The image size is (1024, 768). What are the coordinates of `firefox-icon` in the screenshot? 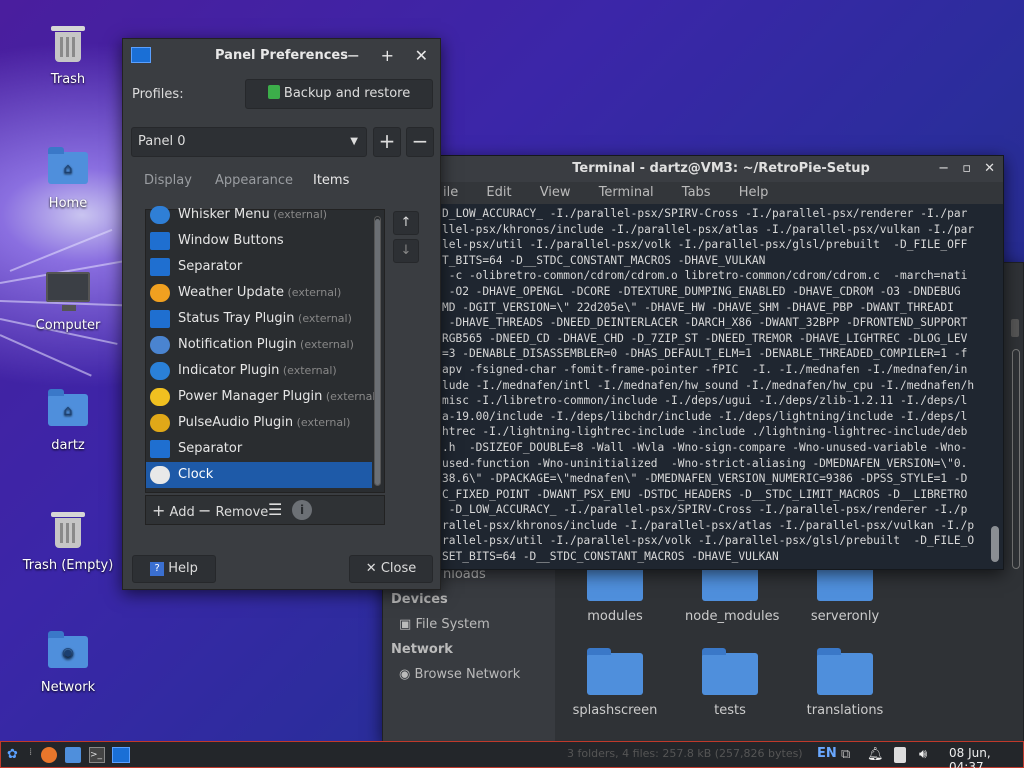 It's located at (49, 755).